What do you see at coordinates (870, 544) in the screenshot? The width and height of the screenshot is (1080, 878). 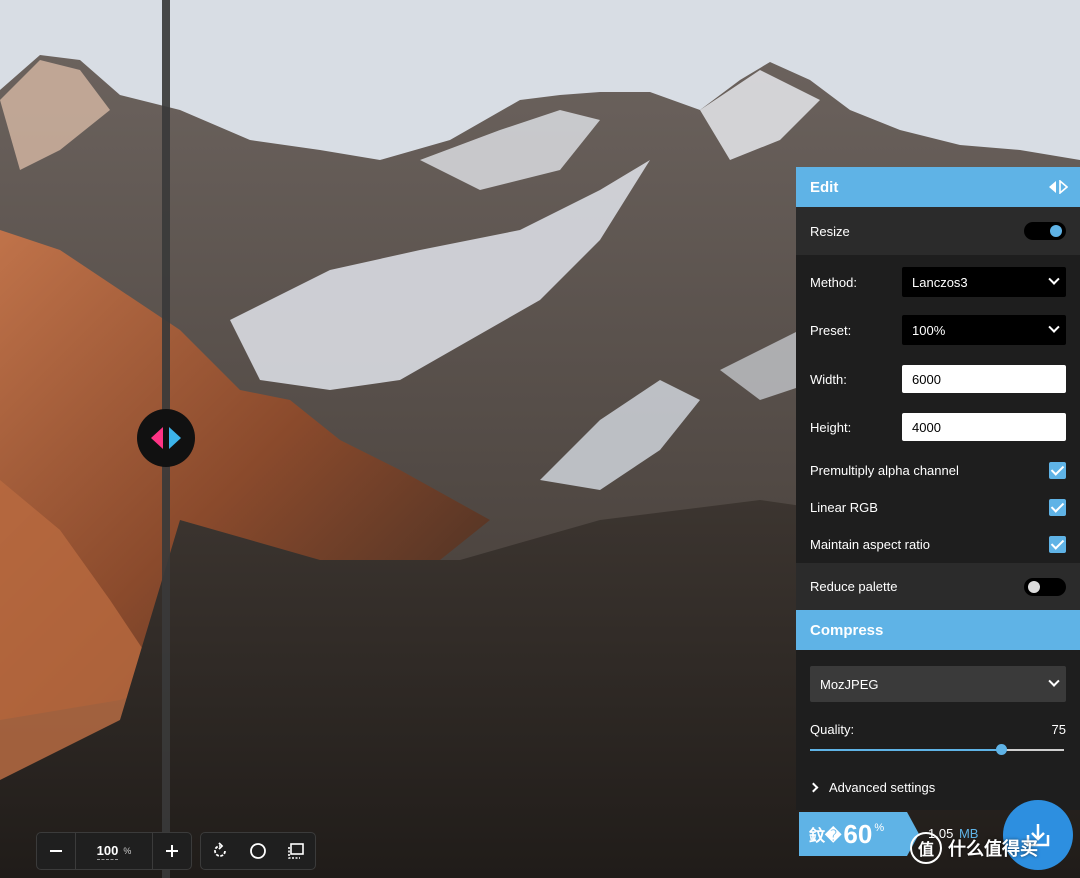 I see `aspect-label: Maintain aspect ratio` at bounding box center [870, 544].